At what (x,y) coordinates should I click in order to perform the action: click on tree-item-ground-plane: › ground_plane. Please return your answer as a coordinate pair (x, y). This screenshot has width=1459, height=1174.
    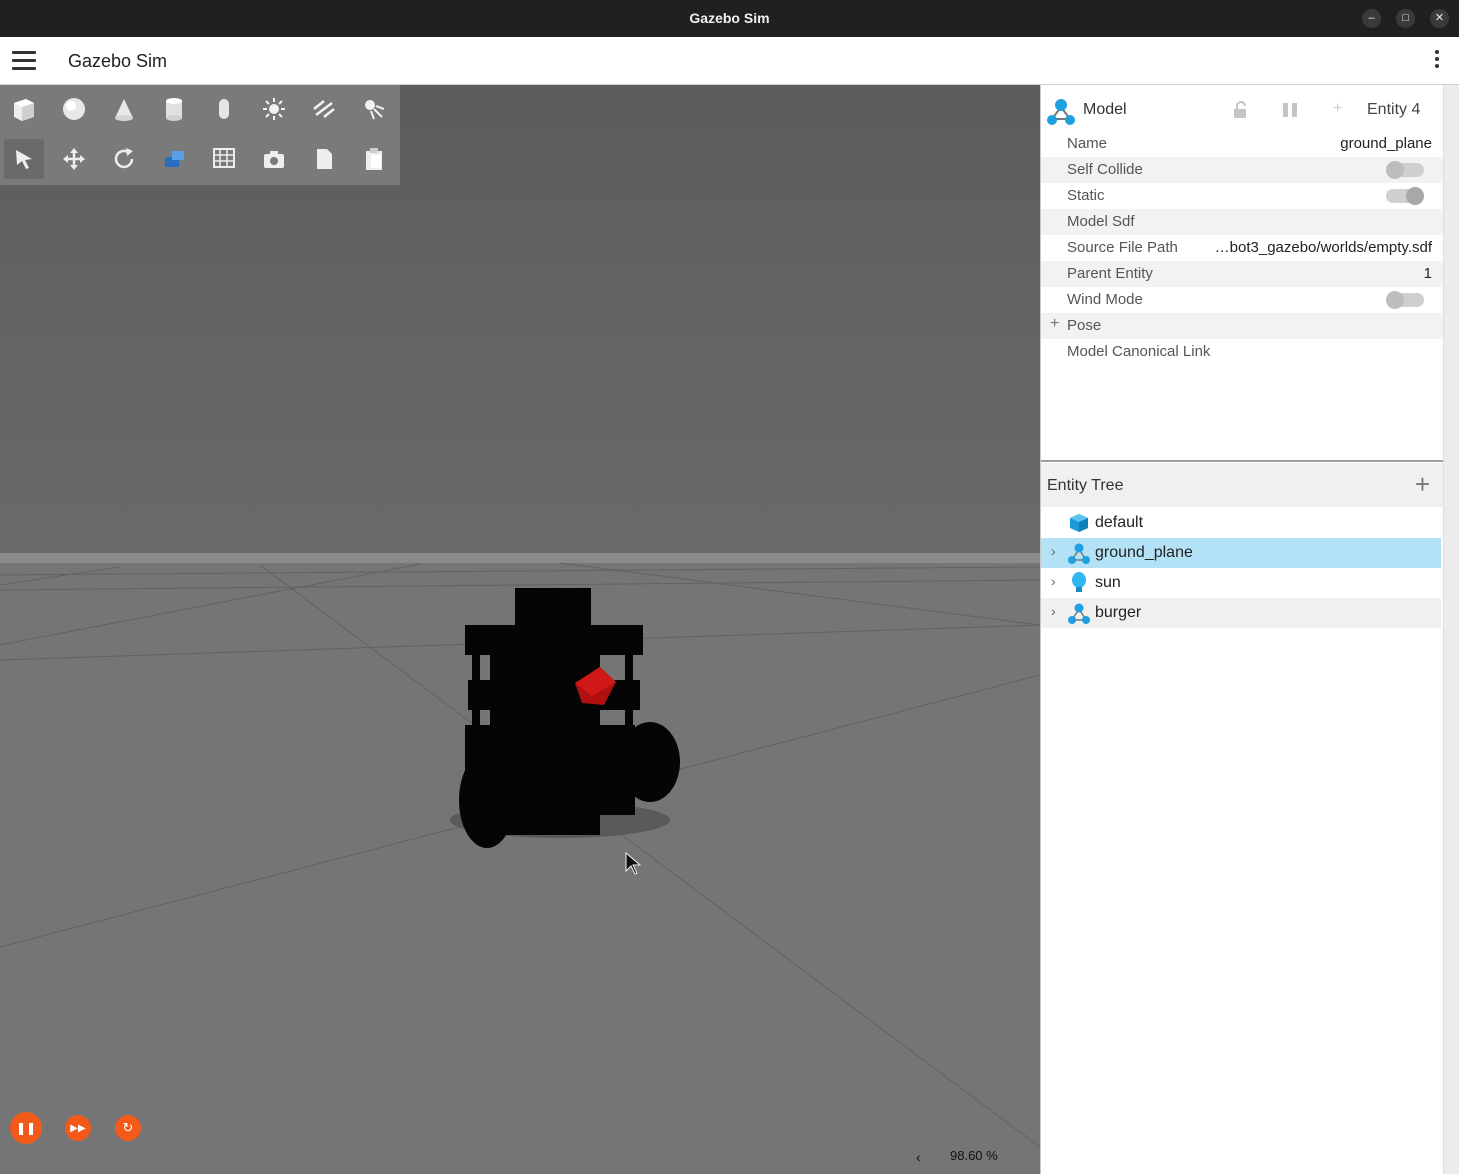
    Looking at the image, I should click on (1241, 553).